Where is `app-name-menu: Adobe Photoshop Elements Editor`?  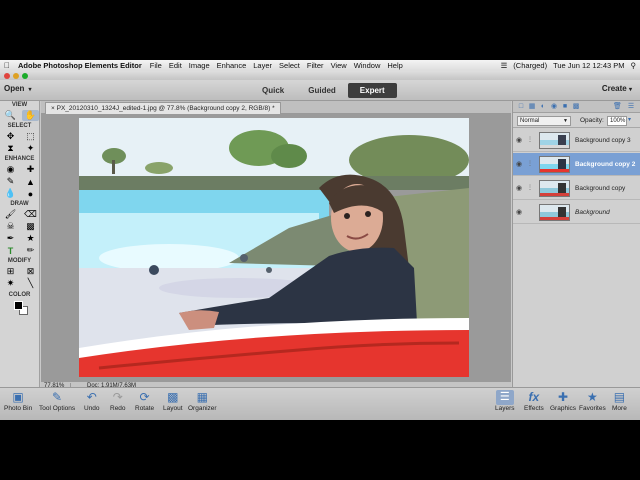
app-name-menu: Adobe Photoshop Elements Editor is located at coordinates (80, 65).